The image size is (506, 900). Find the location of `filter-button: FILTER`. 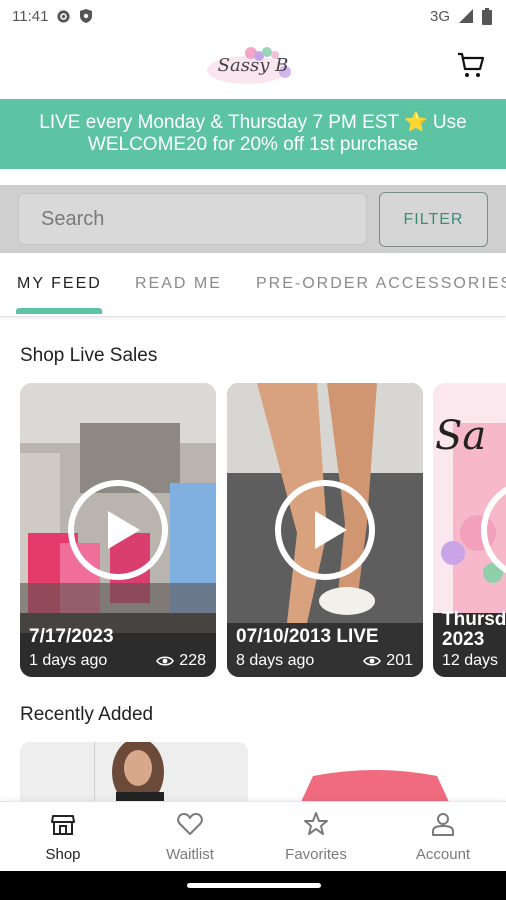

filter-button: FILTER is located at coordinates (433, 219).